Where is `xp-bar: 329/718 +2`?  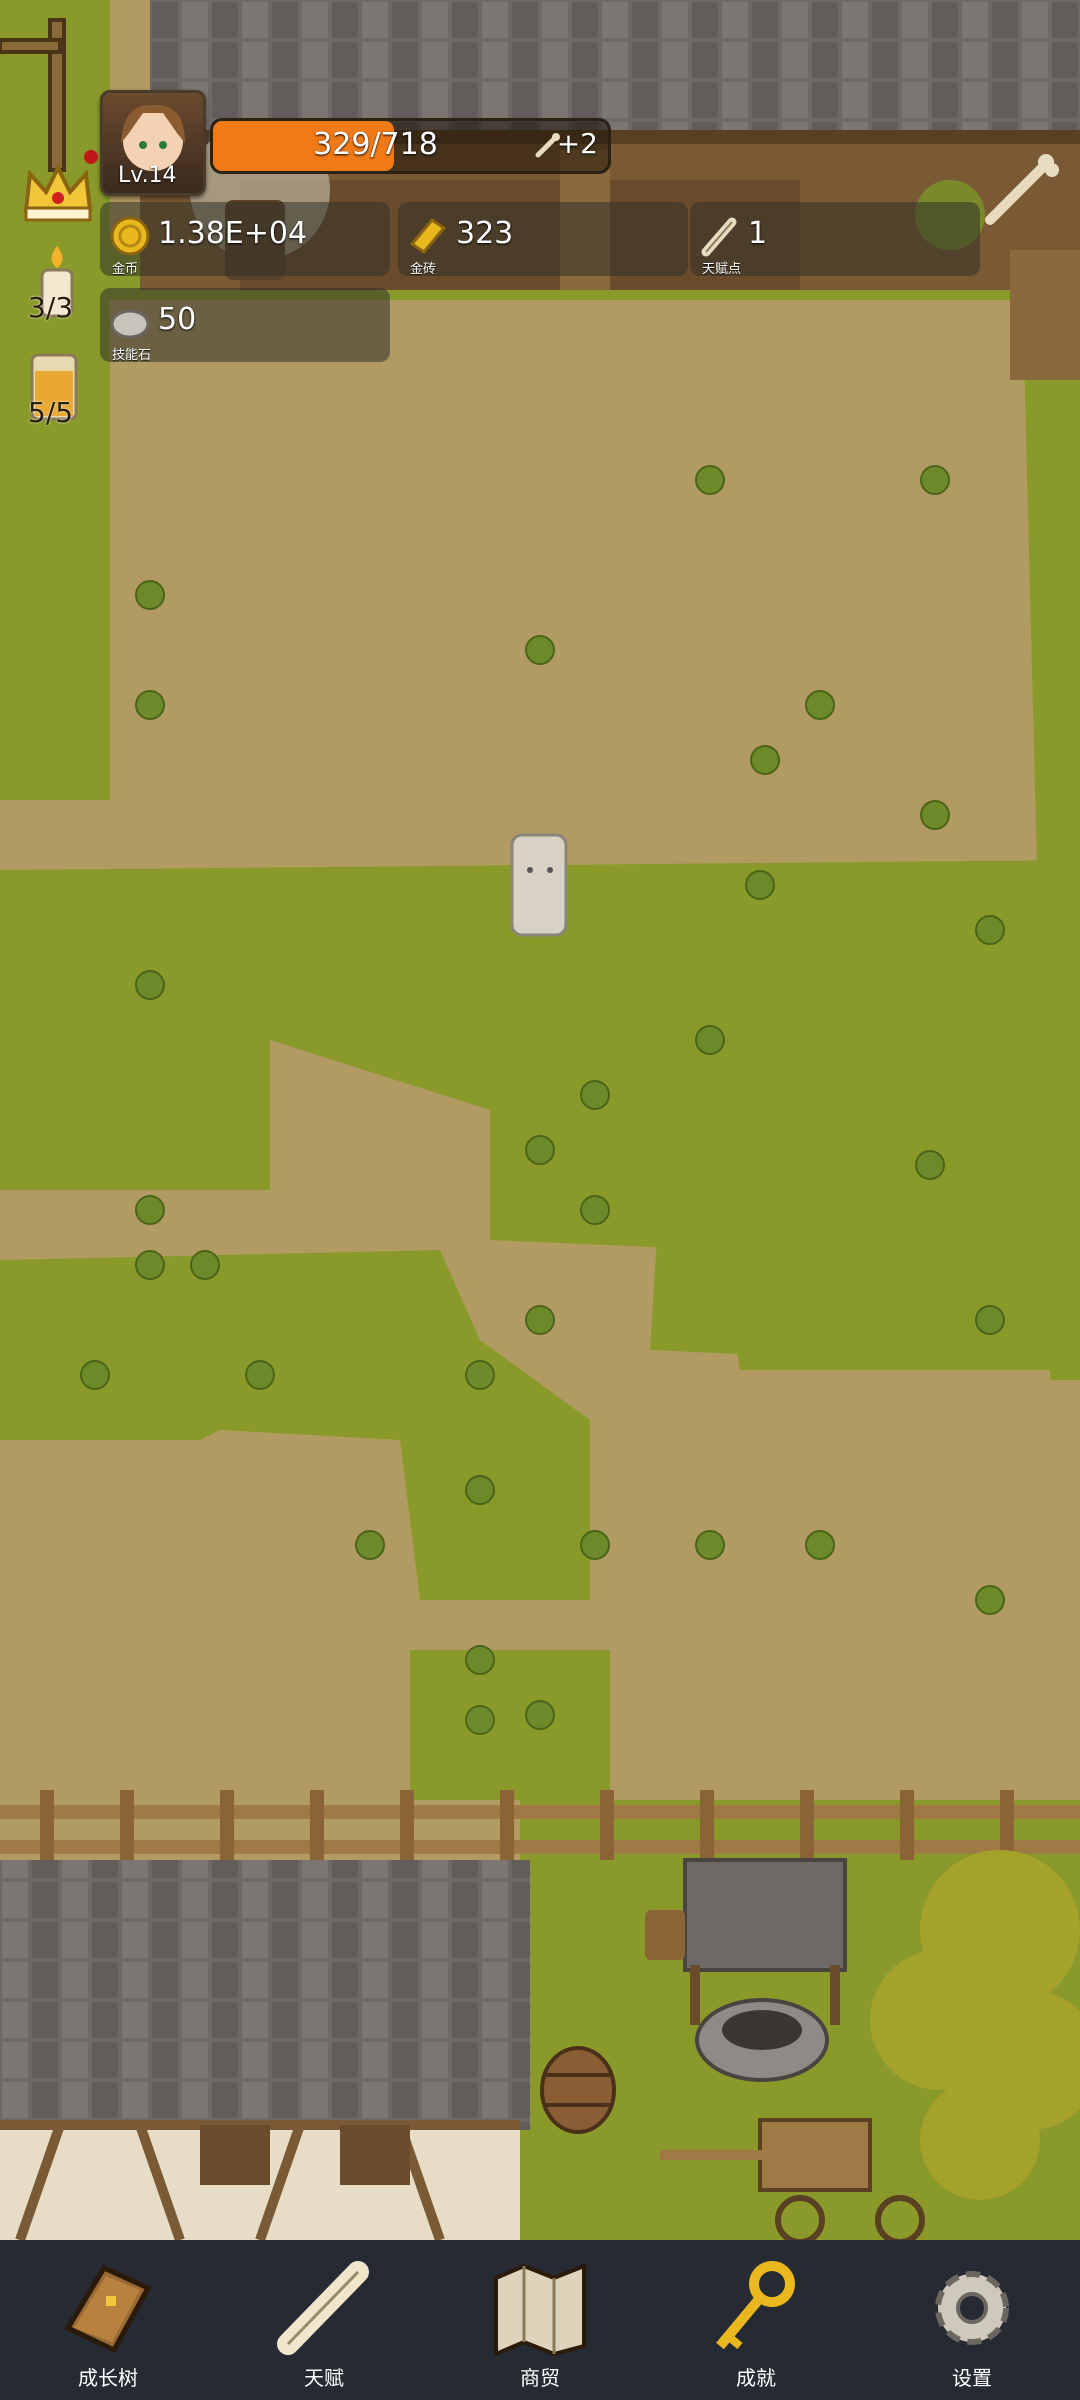
xp-bar: 329/718 +2 is located at coordinates (410, 146).